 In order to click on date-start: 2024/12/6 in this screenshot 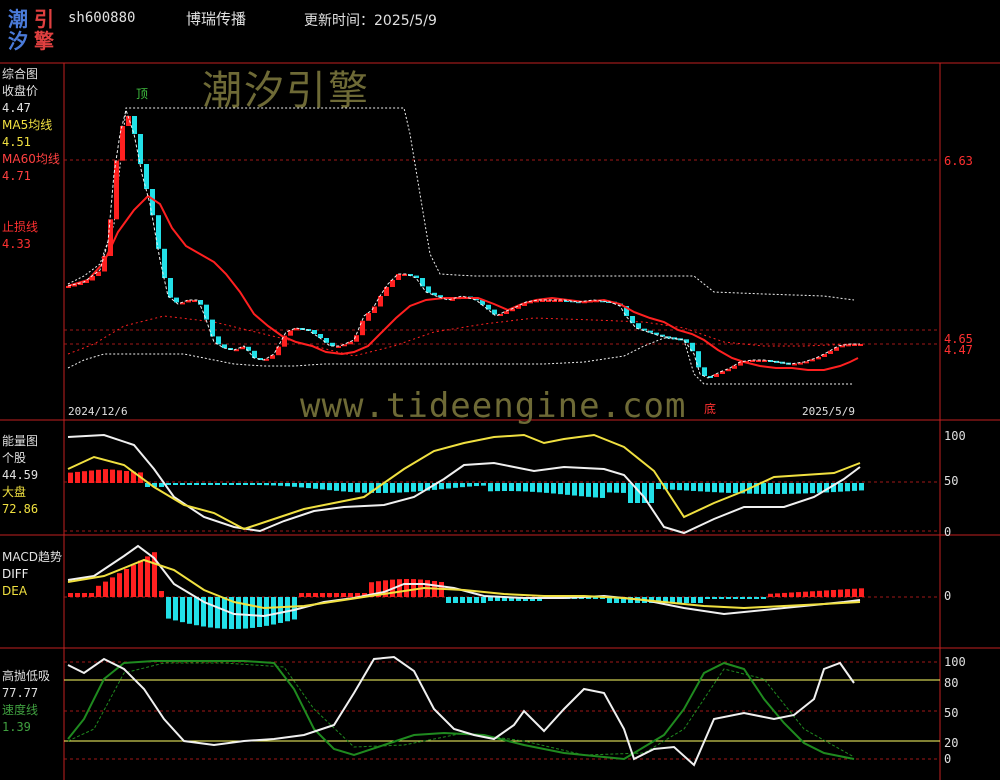, I will do `click(98, 411)`.